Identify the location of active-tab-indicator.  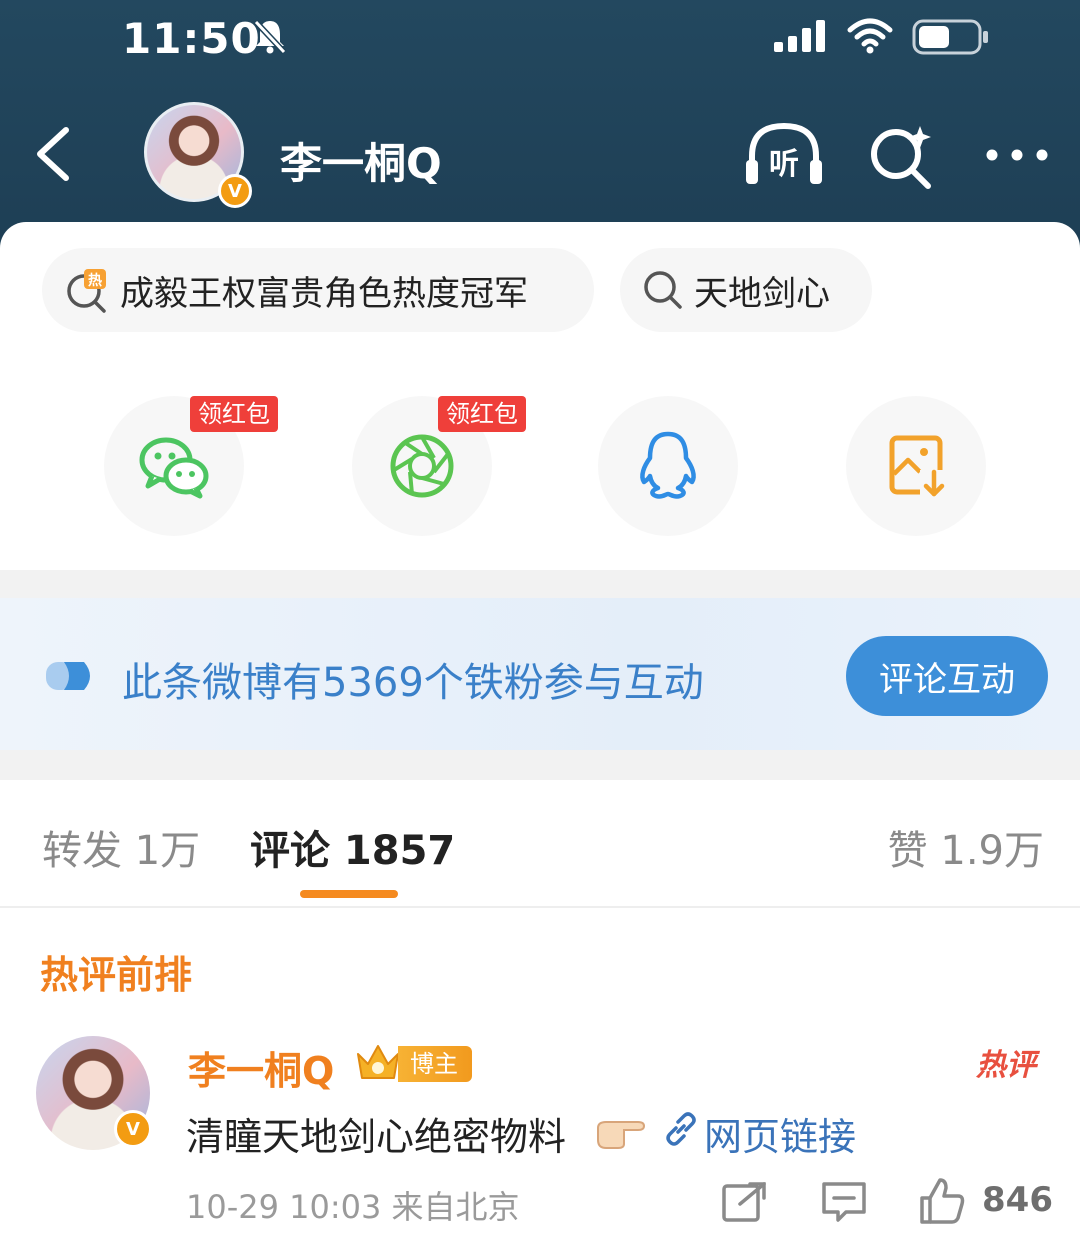
(349, 894).